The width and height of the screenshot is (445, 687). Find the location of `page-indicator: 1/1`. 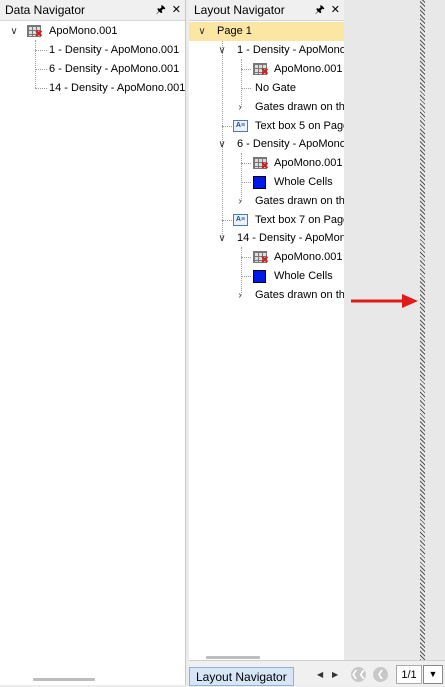

page-indicator: 1/1 is located at coordinates (409, 674).